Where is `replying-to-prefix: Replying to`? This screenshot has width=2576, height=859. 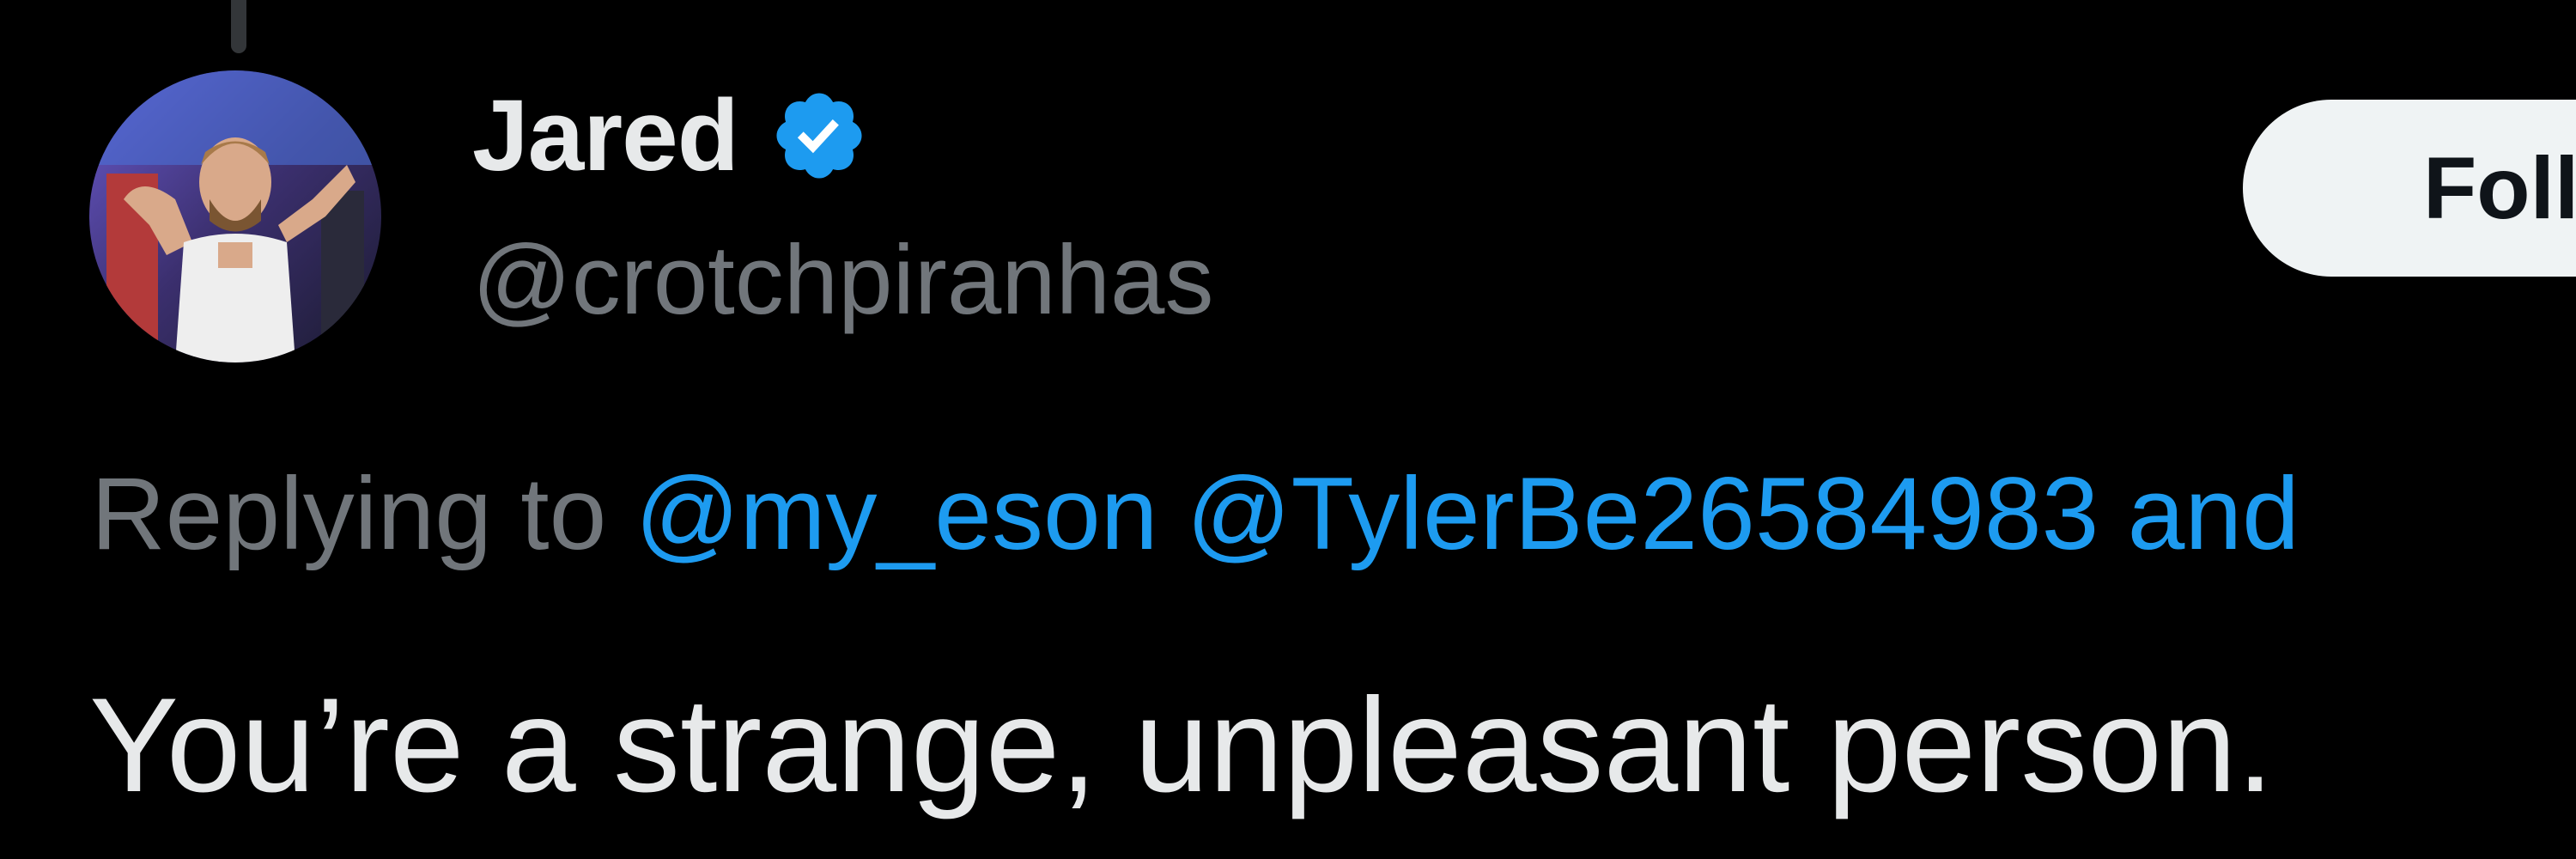 replying-to-prefix: Replying to is located at coordinates (349, 513).